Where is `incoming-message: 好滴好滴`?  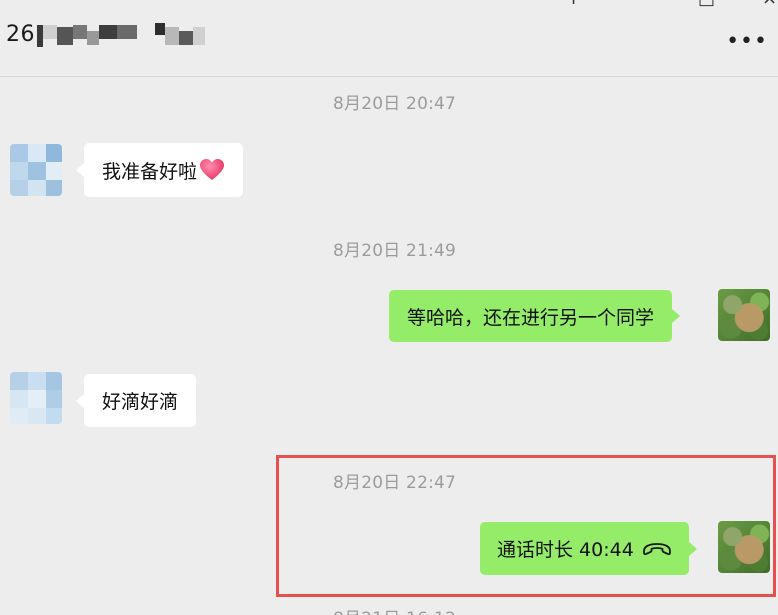 incoming-message: 好滴好滴 is located at coordinates (136, 400).